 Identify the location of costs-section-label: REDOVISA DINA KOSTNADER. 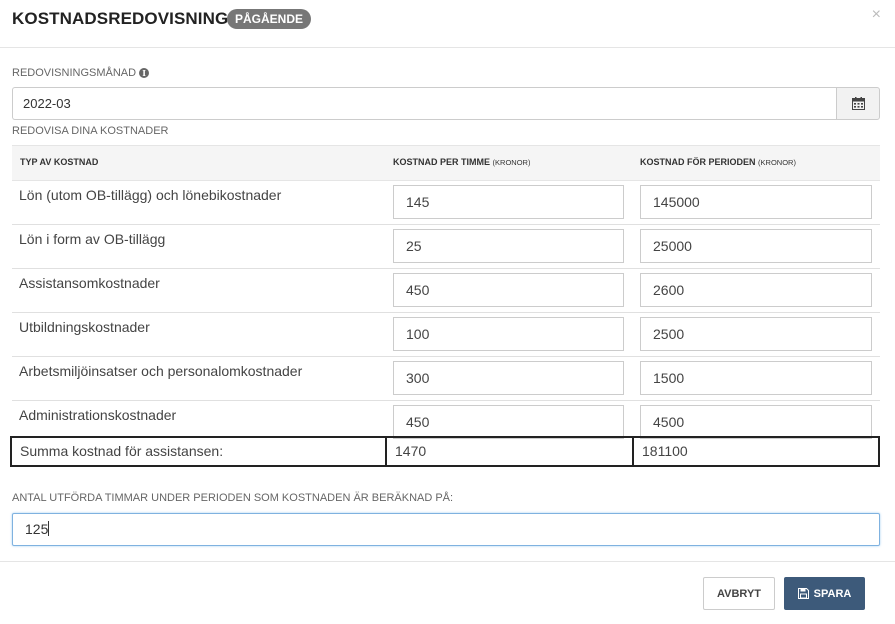
(90, 131).